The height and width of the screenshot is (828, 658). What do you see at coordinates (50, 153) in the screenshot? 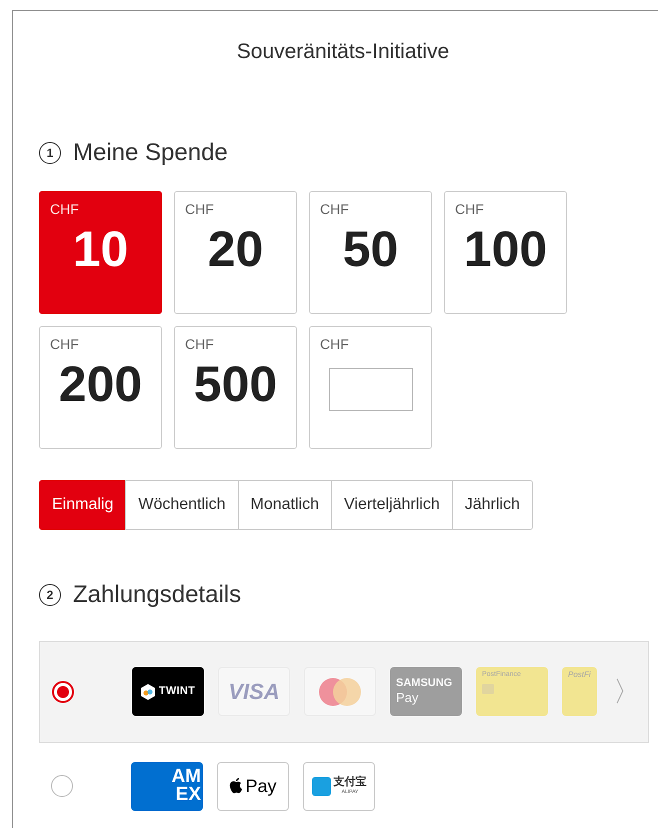
I see `step-number-icon: 1` at bounding box center [50, 153].